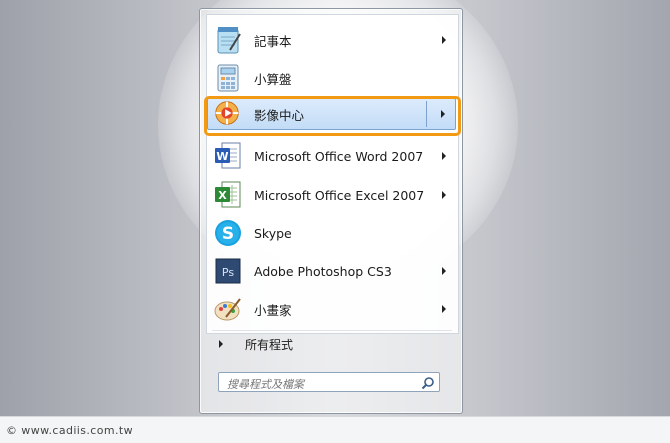 The width and height of the screenshot is (670, 443). I want to click on skype-icon: S, so click(228, 233).